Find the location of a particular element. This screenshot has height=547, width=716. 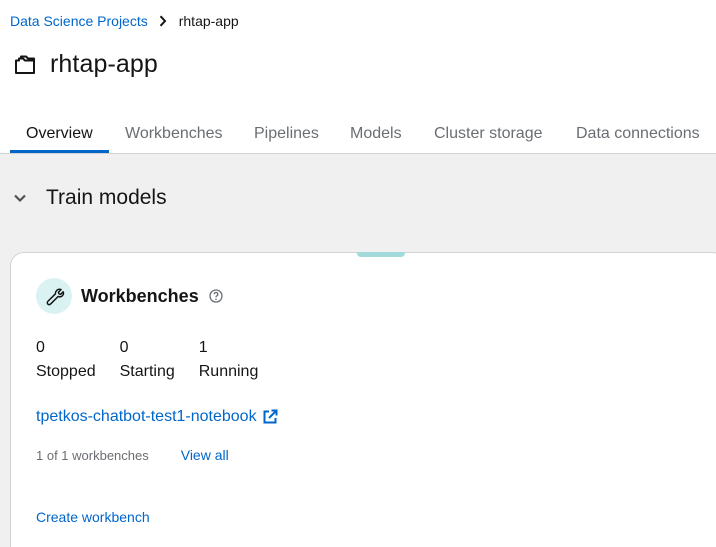

section-toggle: Train models is located at coordinates (89, 198).